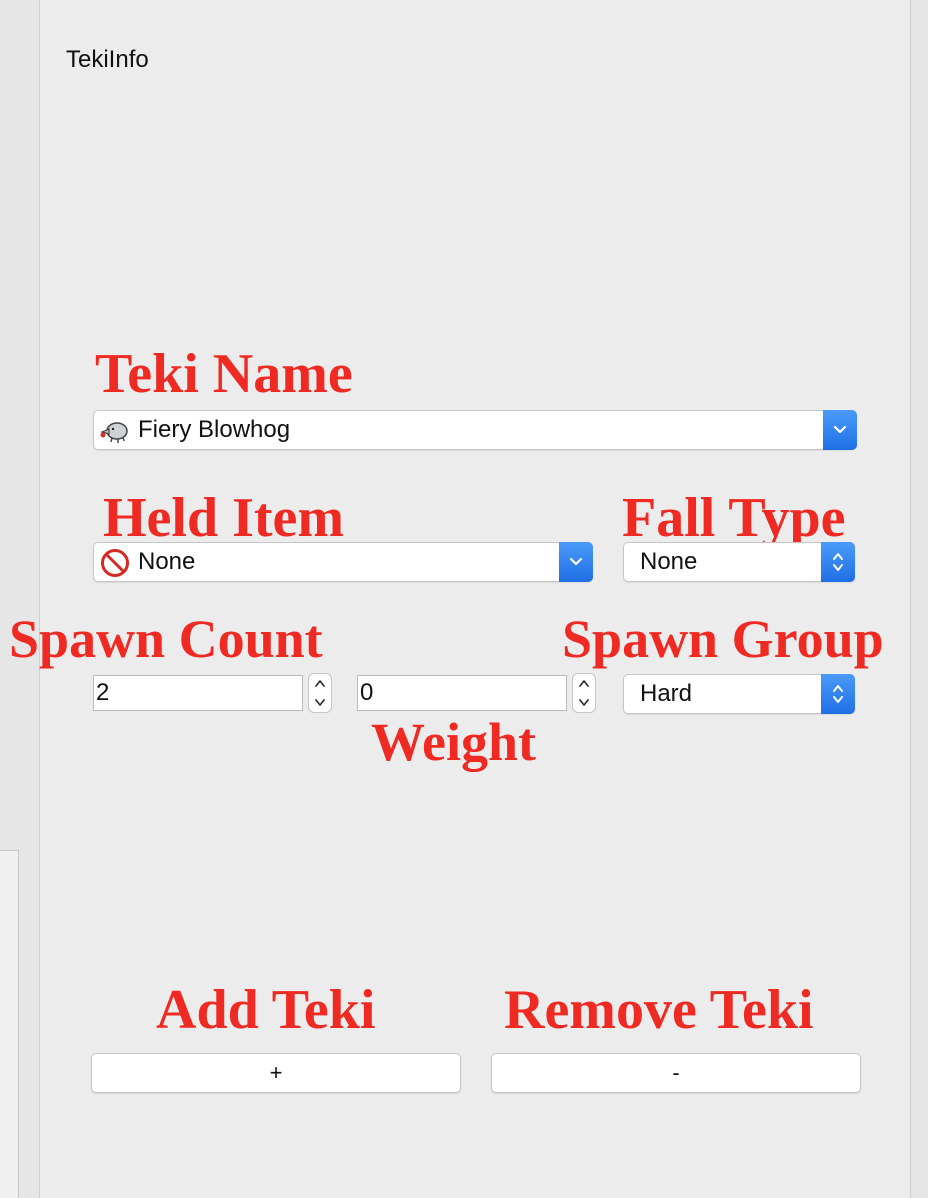  What do you see at coordinates (9, 1024) in the screenshot?
I see `left-list-pane` at bounding box center [9, 1024].